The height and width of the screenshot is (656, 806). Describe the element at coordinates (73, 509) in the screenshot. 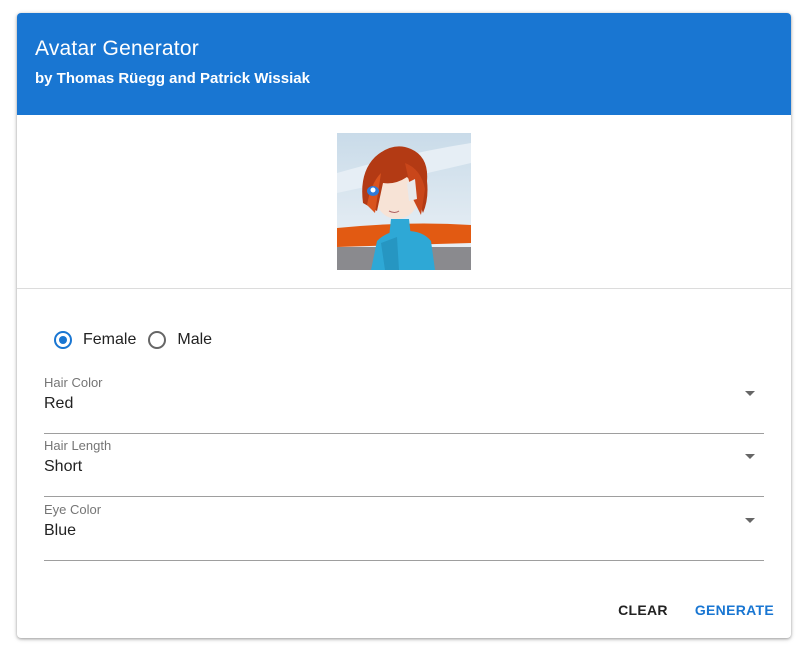

I see `eye-color-label: Eye Color` at that location.